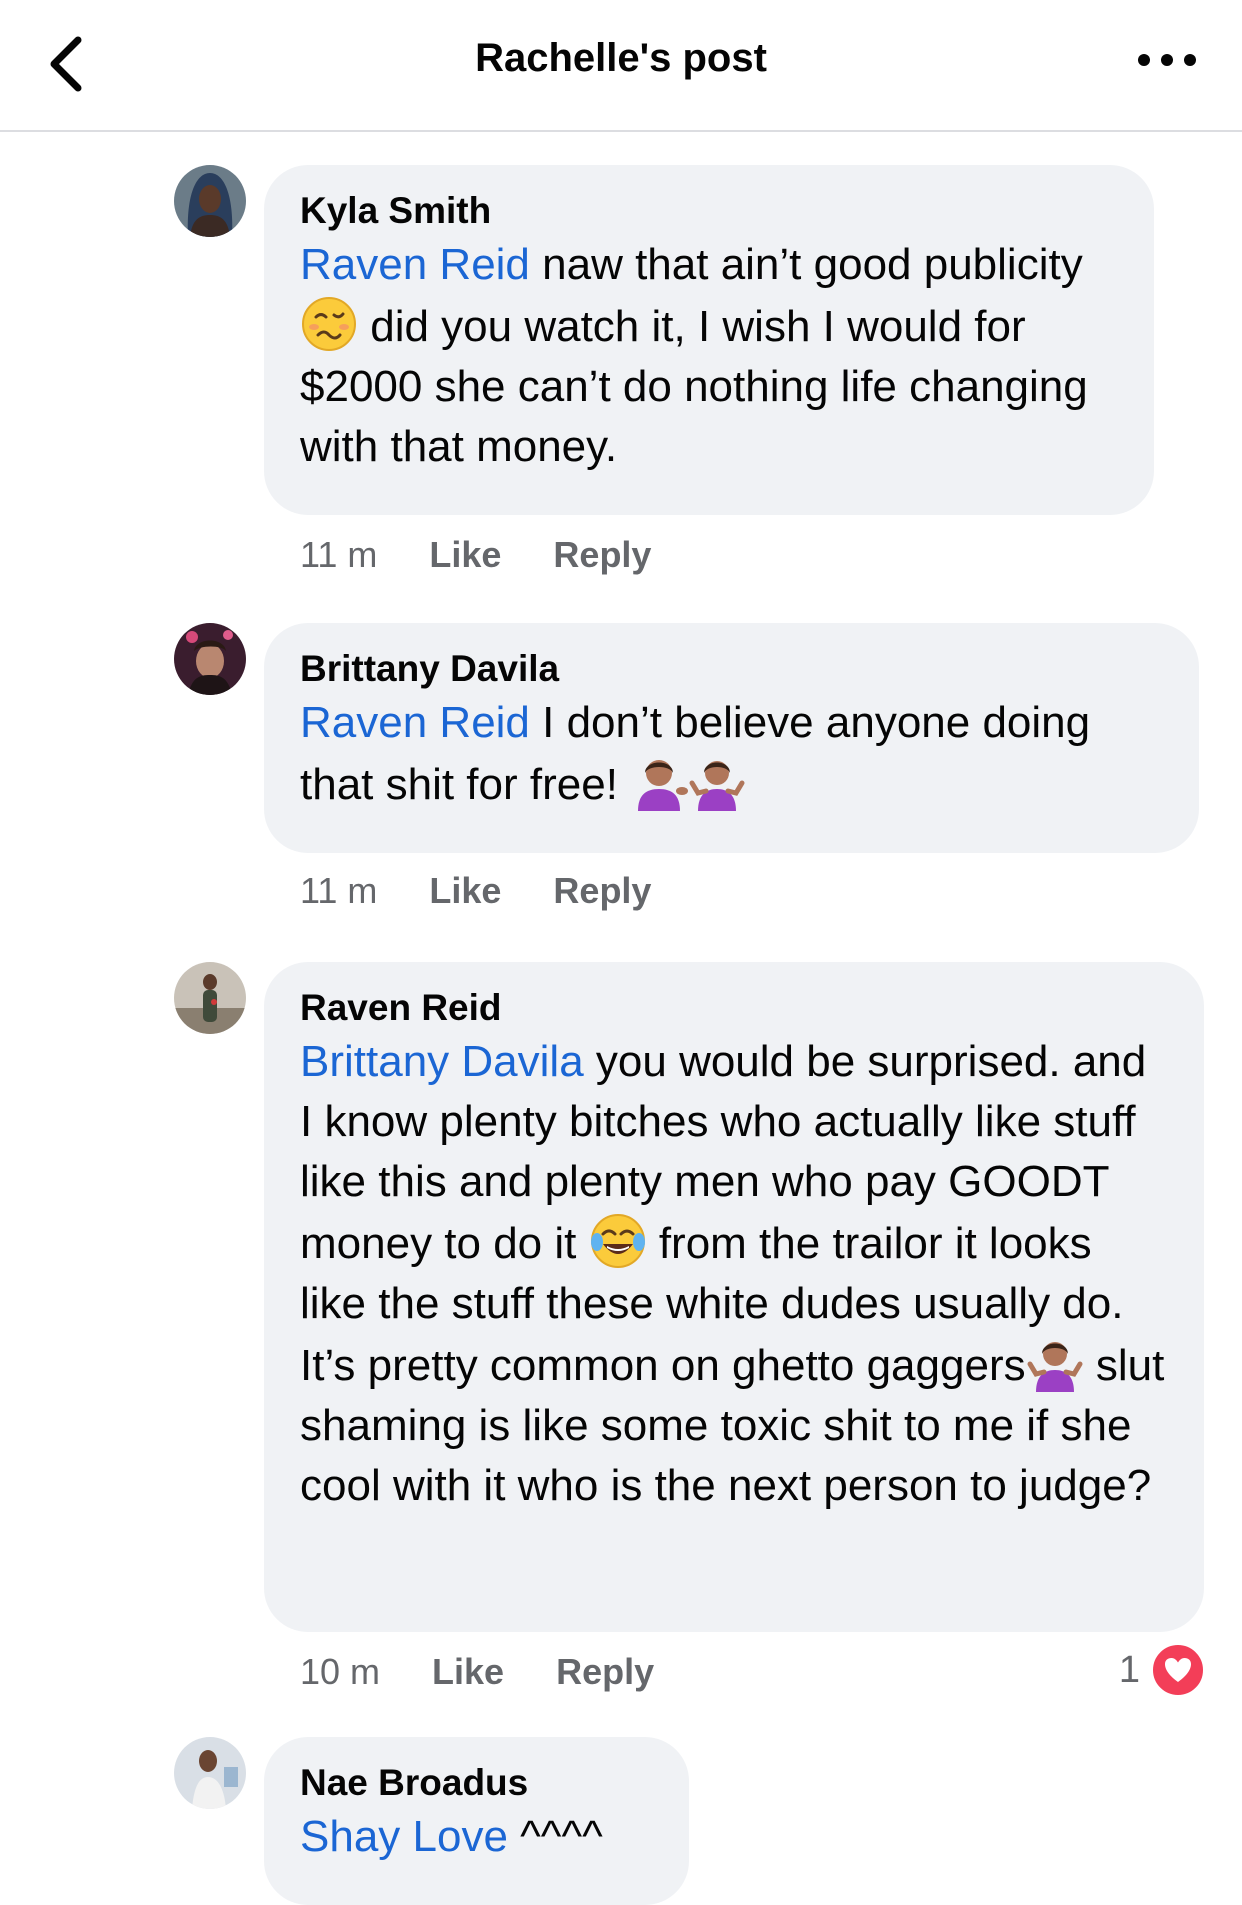 The image size is (1242, 1905). What do you see at coordinates (1129, 1669) in the screenshot?
I see `reaction-count: 1` at bounding box center [1129, 1669].